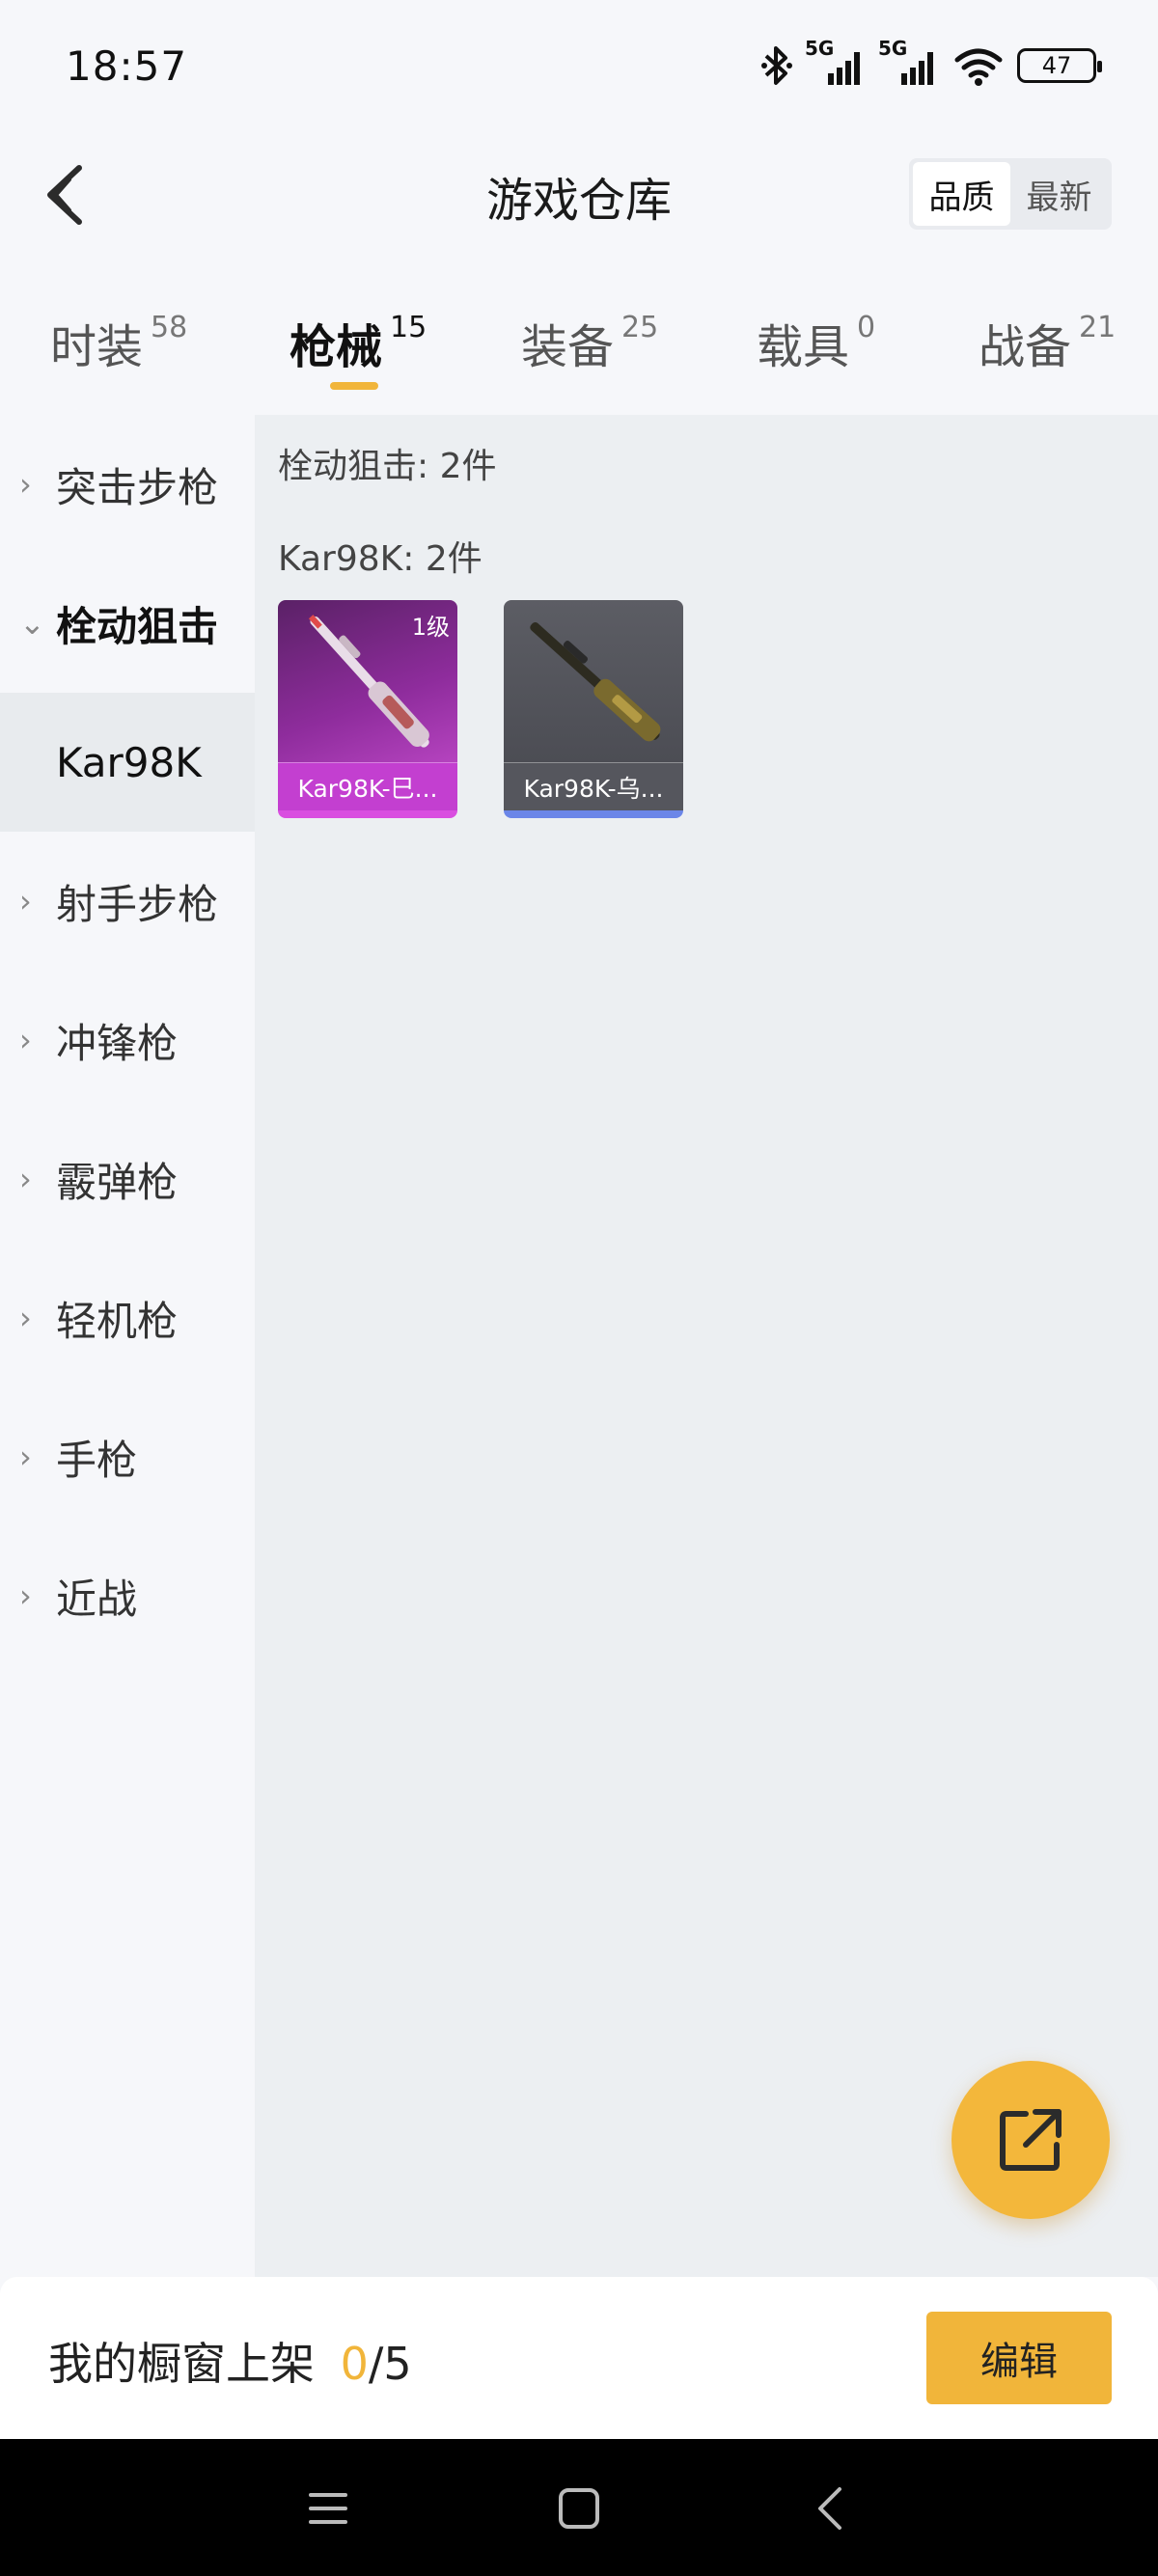 This screenshot has width=1158, height=2576. I want to click on tab-label: 装备, so click(568, 347).